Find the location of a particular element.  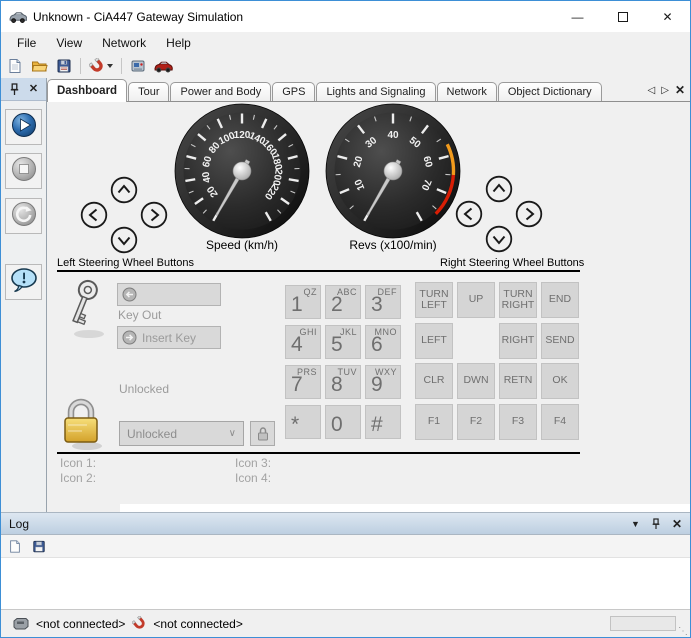

gateway-status-text: <not connected> is located at coordinates (81, 623).